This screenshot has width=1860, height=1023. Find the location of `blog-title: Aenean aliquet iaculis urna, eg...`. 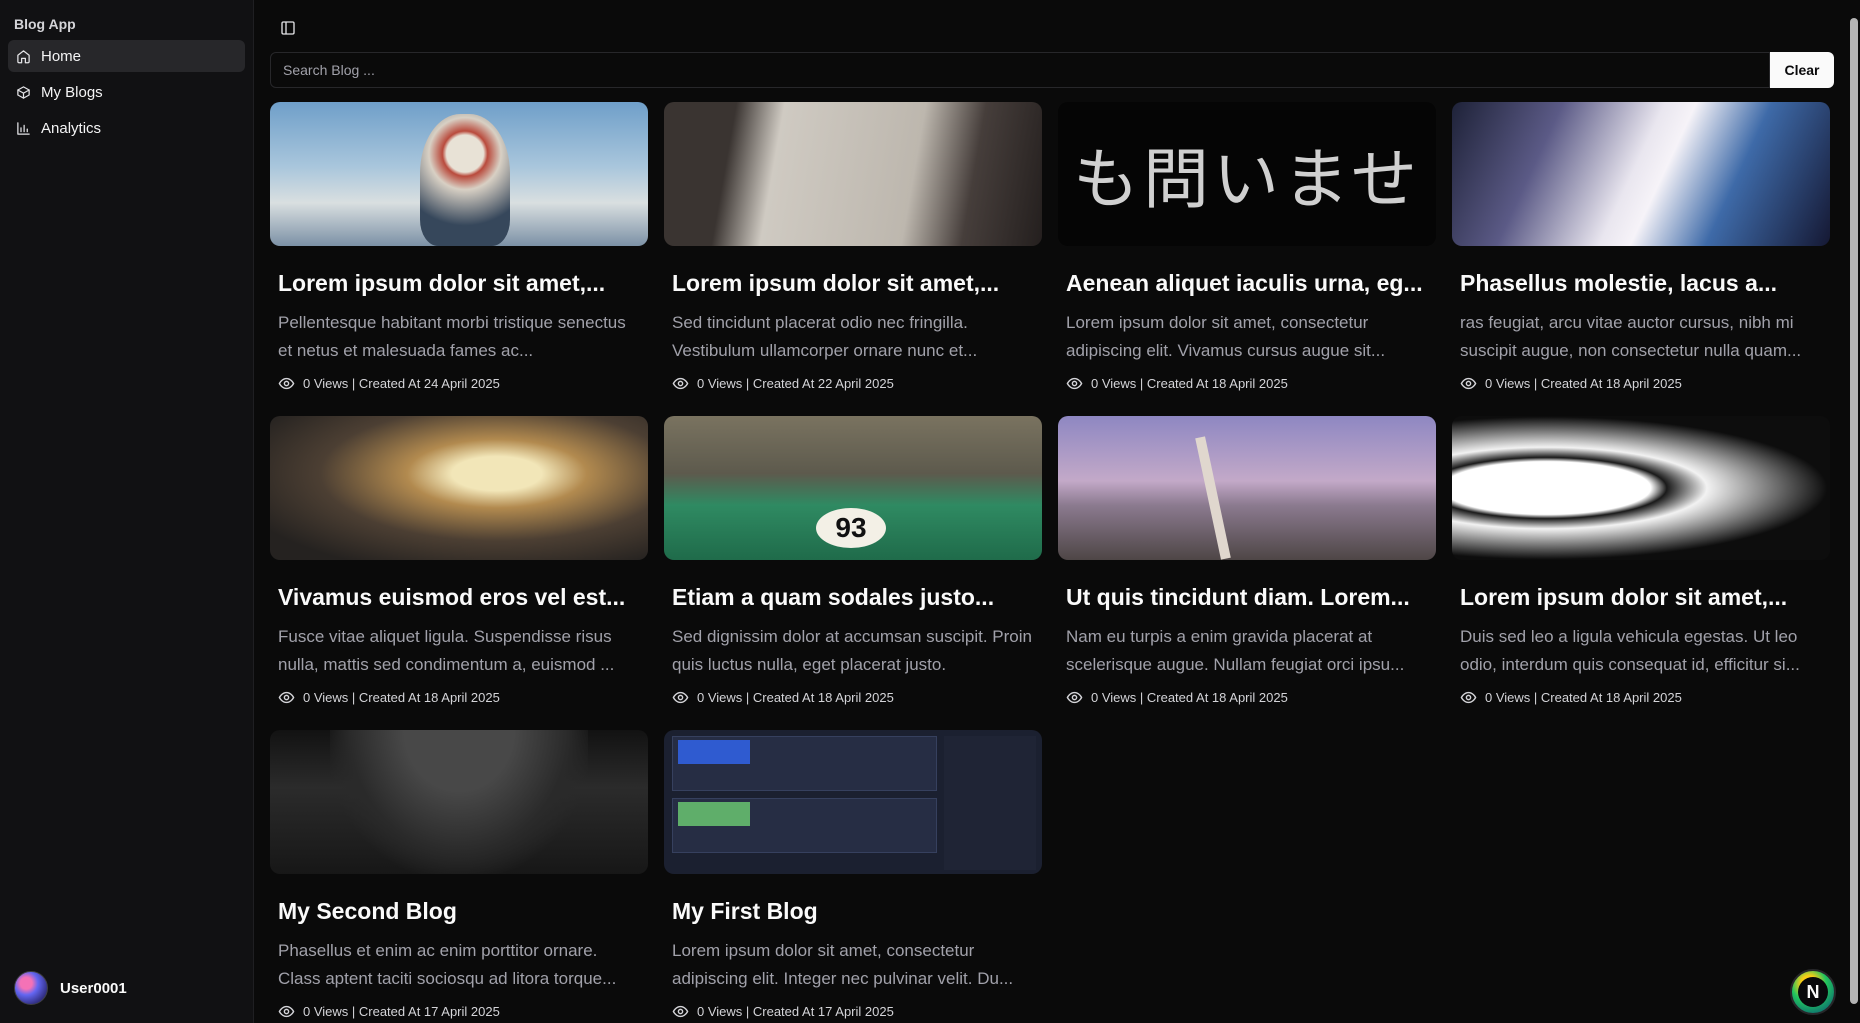

blog-title: Aenean aliquet iaculis urna, eg... is located at coordinates (1244, 283).